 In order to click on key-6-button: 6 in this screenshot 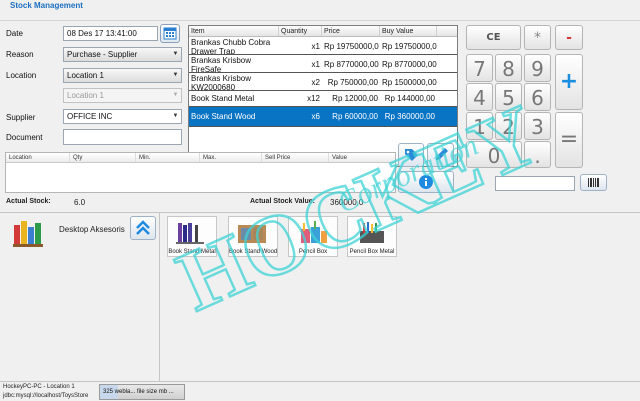, I will do `click(537, 97)`.